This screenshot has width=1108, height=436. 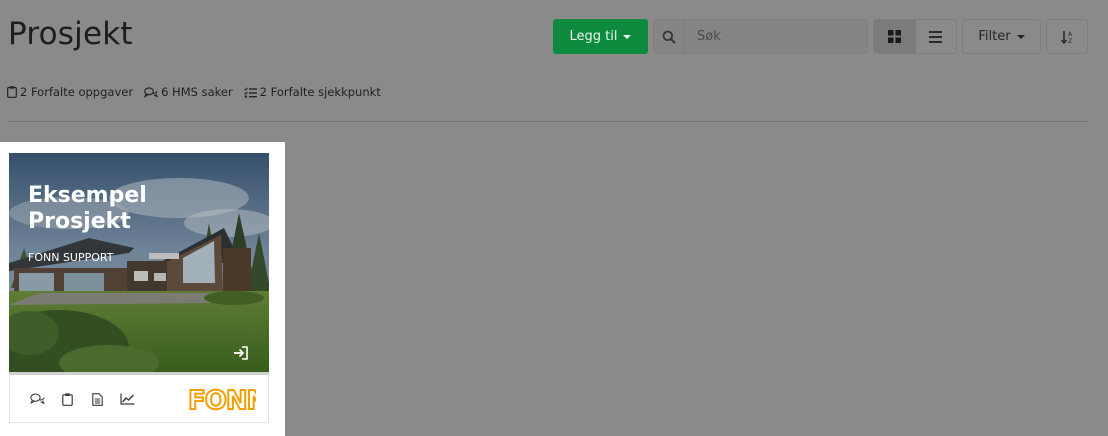 I want to click on grid-icon, so click(x=894, y=36).